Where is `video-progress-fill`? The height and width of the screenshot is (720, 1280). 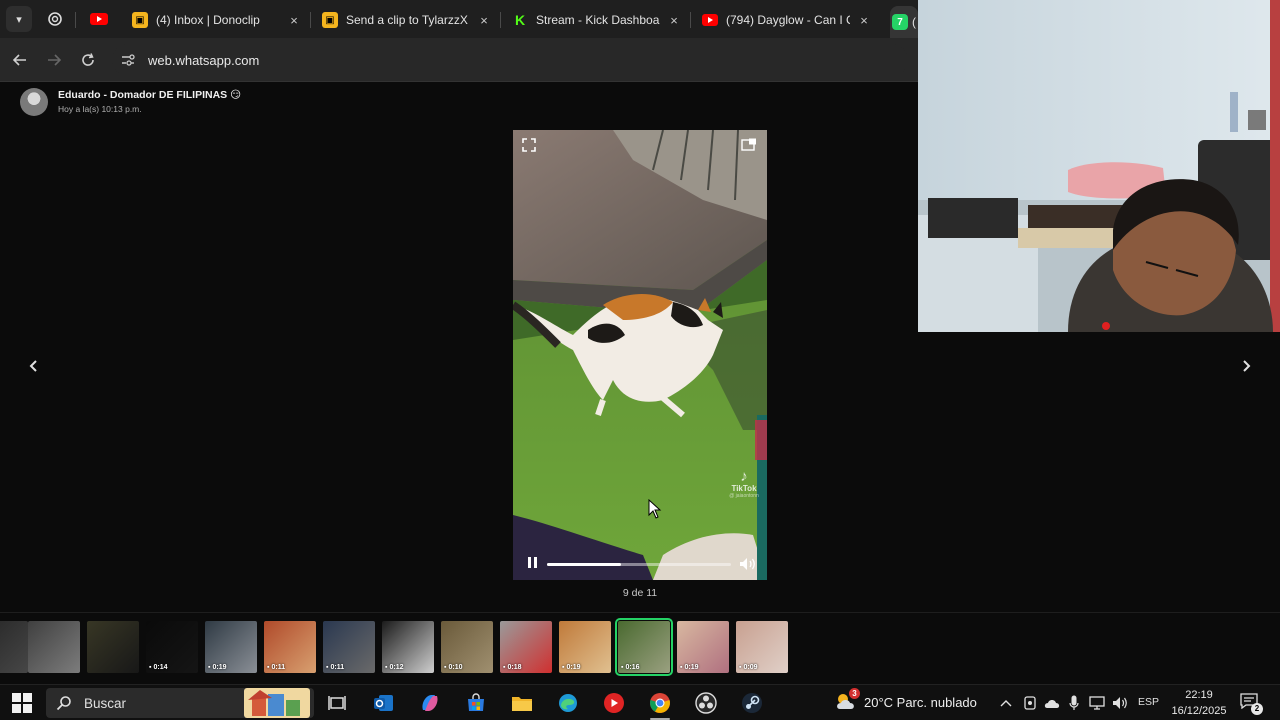
video-progress-fill is located at coordinates (584, 564).